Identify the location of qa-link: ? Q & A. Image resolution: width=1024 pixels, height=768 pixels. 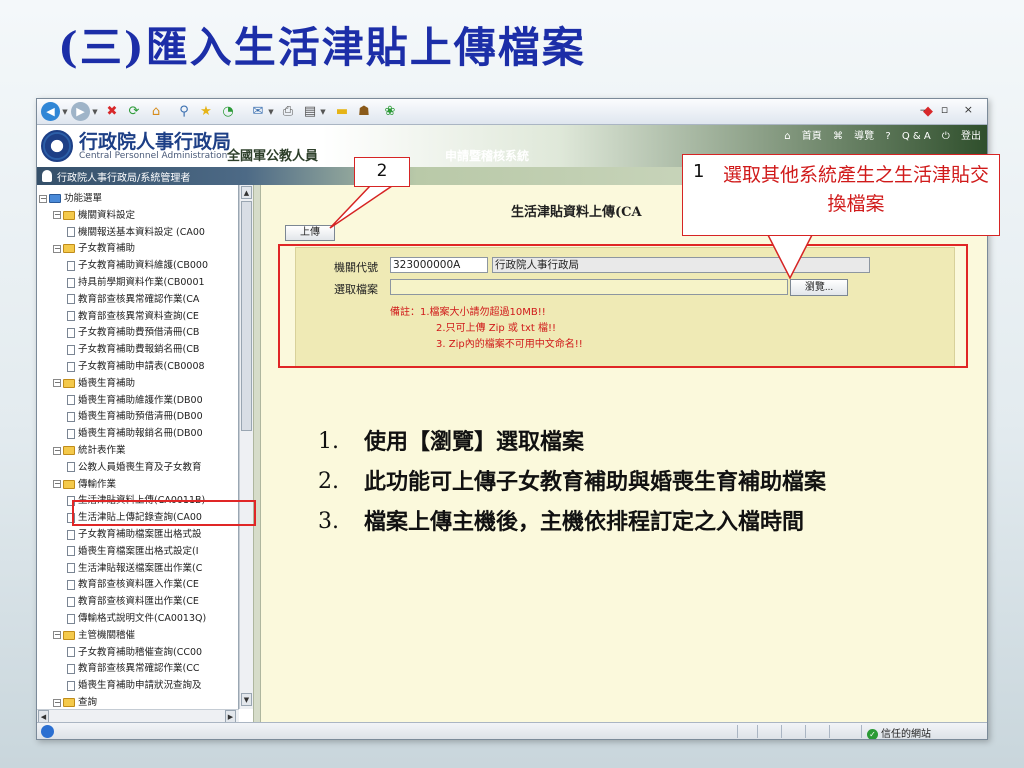
(907, 136).